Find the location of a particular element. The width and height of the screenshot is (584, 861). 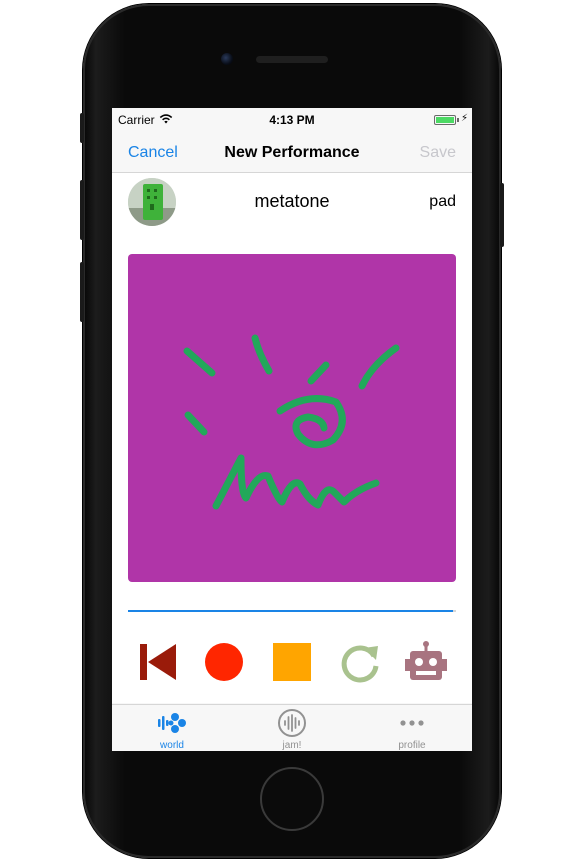

username: metatone is located at coordinates (292, 201).